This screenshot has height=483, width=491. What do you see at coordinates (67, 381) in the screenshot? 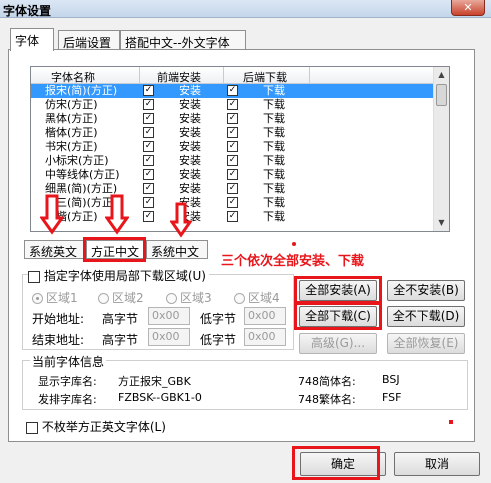
I see `display-name-label: 显示字库名:` at bounding box center [67, 381].